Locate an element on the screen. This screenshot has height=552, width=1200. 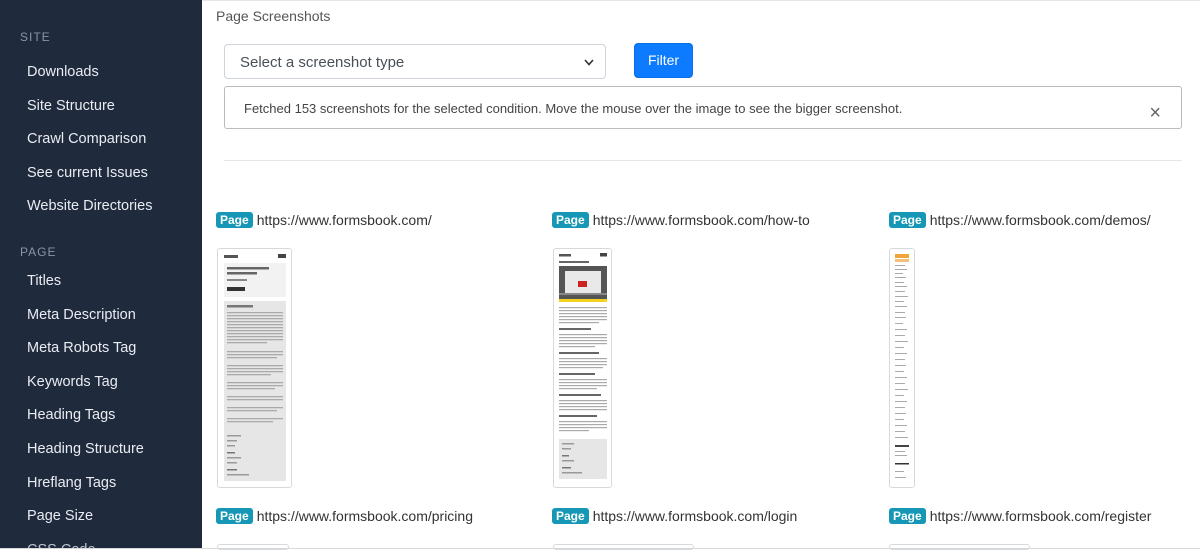
screenshot-card-header: Page https://www.formsbook.com/register is located at coordinates (1020, 516).